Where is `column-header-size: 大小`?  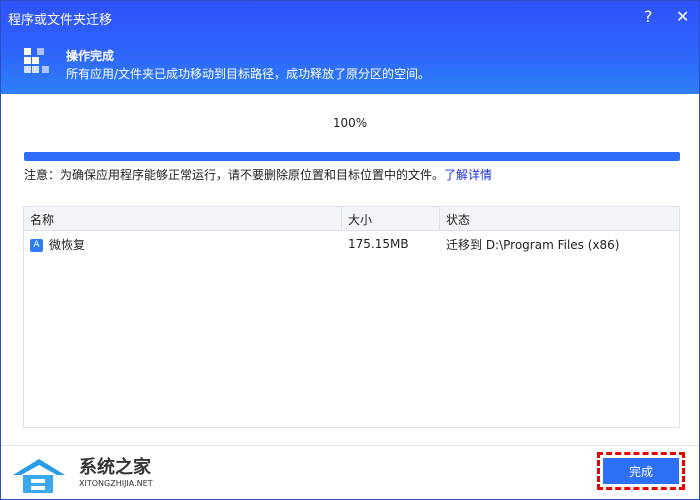
column-header-size: 大小 is located at coordinates (391, 218).